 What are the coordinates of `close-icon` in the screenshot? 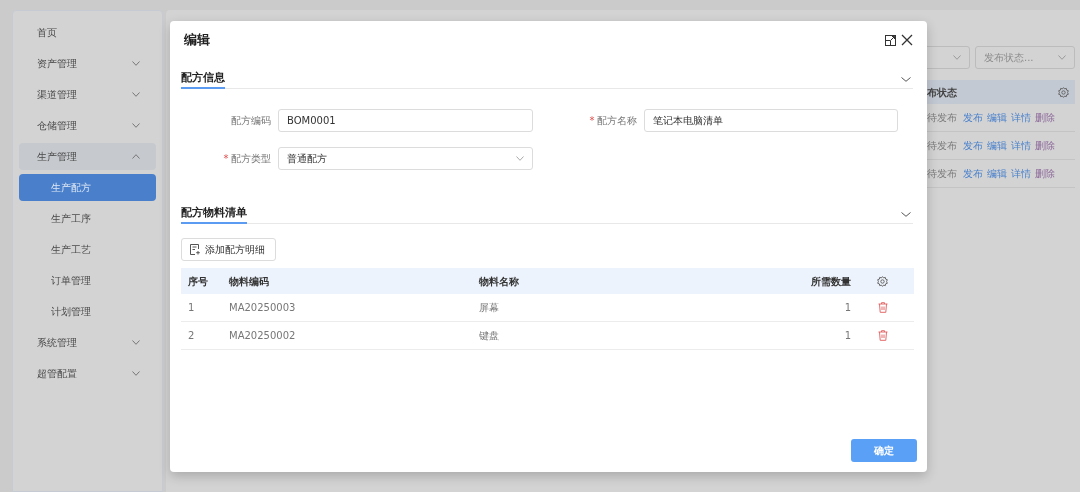 It's located at (907, 40).